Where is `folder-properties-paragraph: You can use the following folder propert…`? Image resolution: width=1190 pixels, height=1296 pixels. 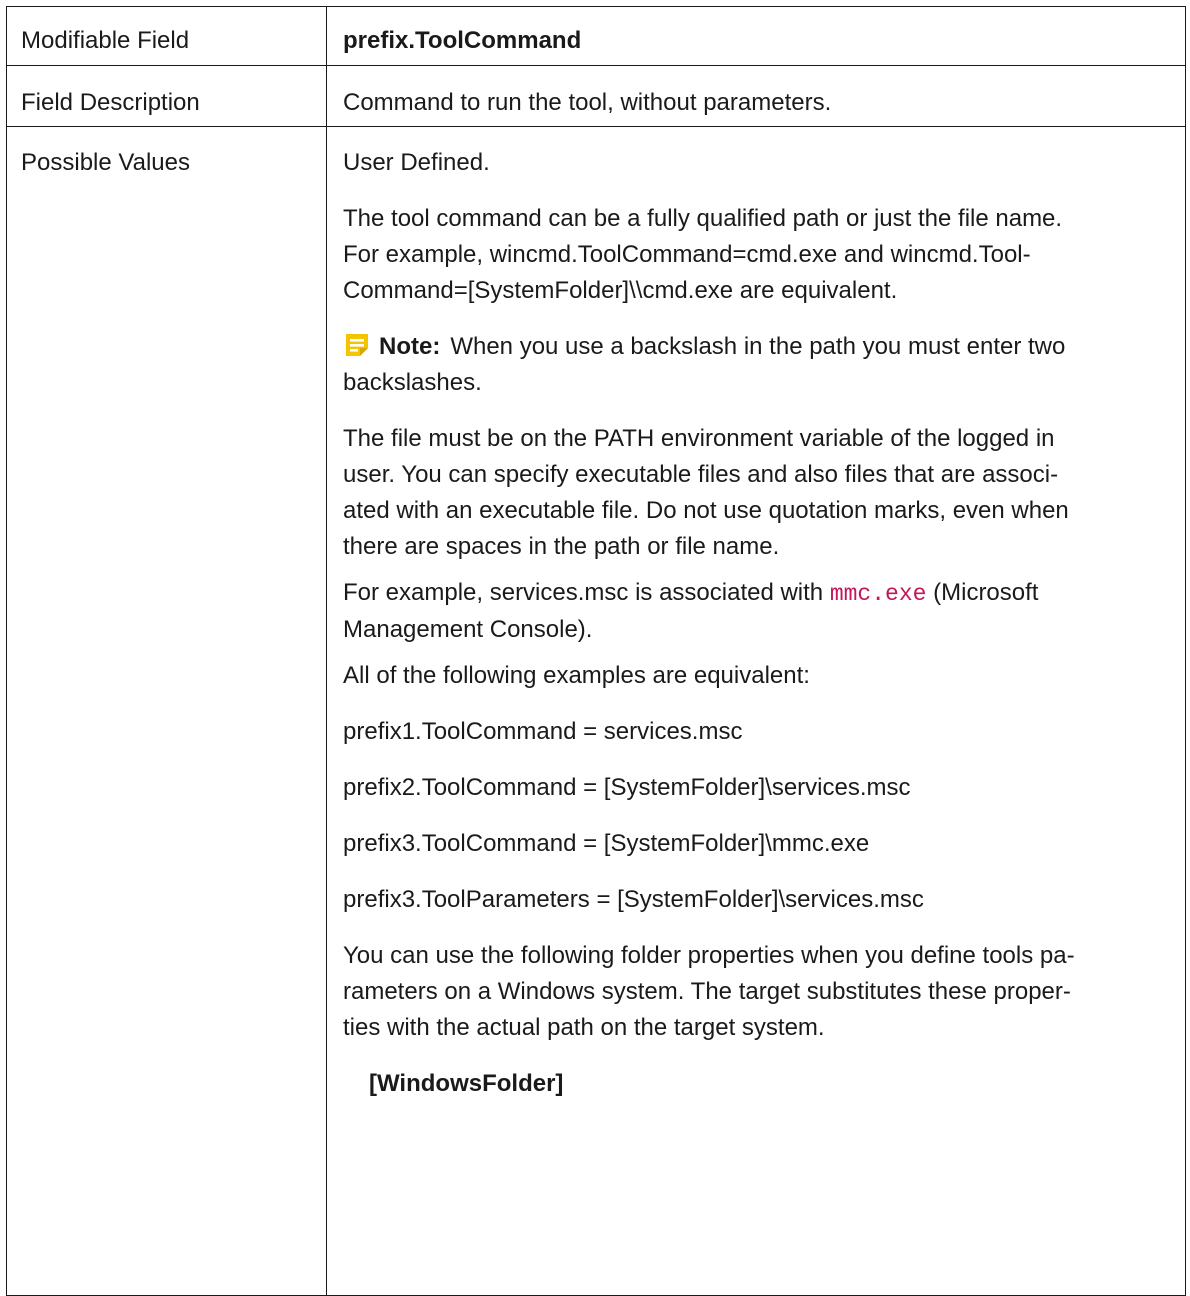 folder-properties-paragraph: You can use the following folder propert… is located at coordinates (756, 992).